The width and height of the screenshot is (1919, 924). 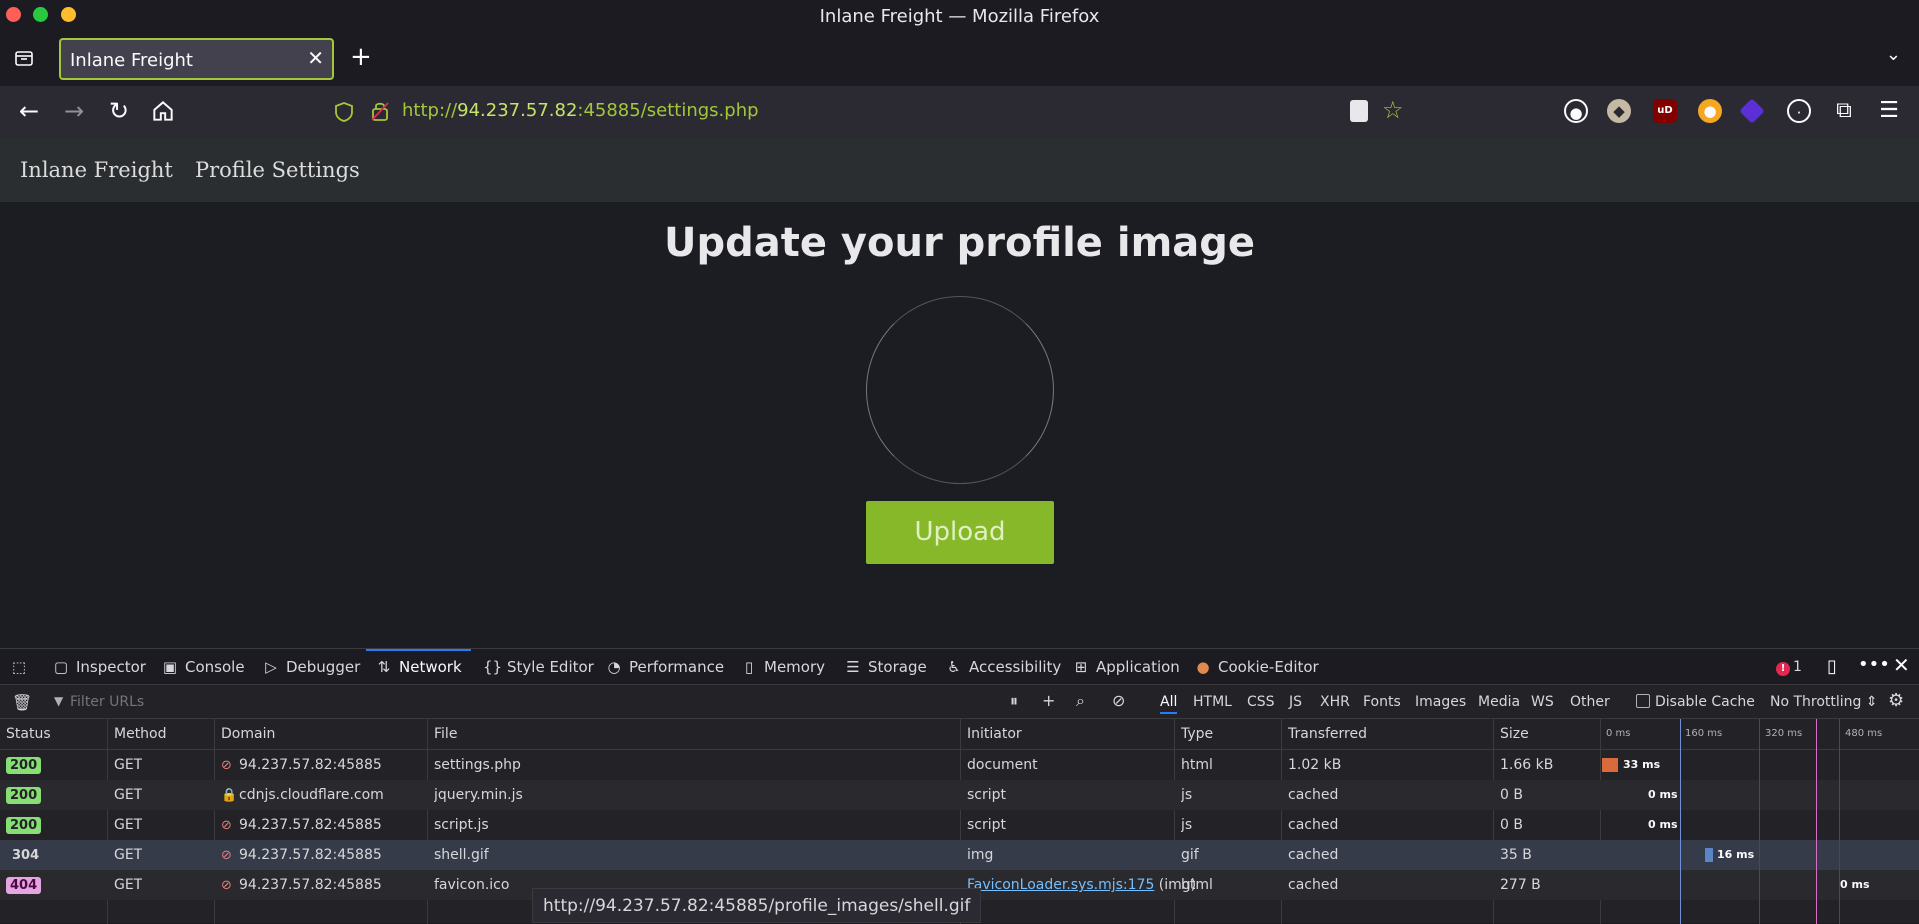 What do you see at coordinates (344, 112) in the screenshot?
I see `tracking-shield-icon` at bounding box center [344, 112].